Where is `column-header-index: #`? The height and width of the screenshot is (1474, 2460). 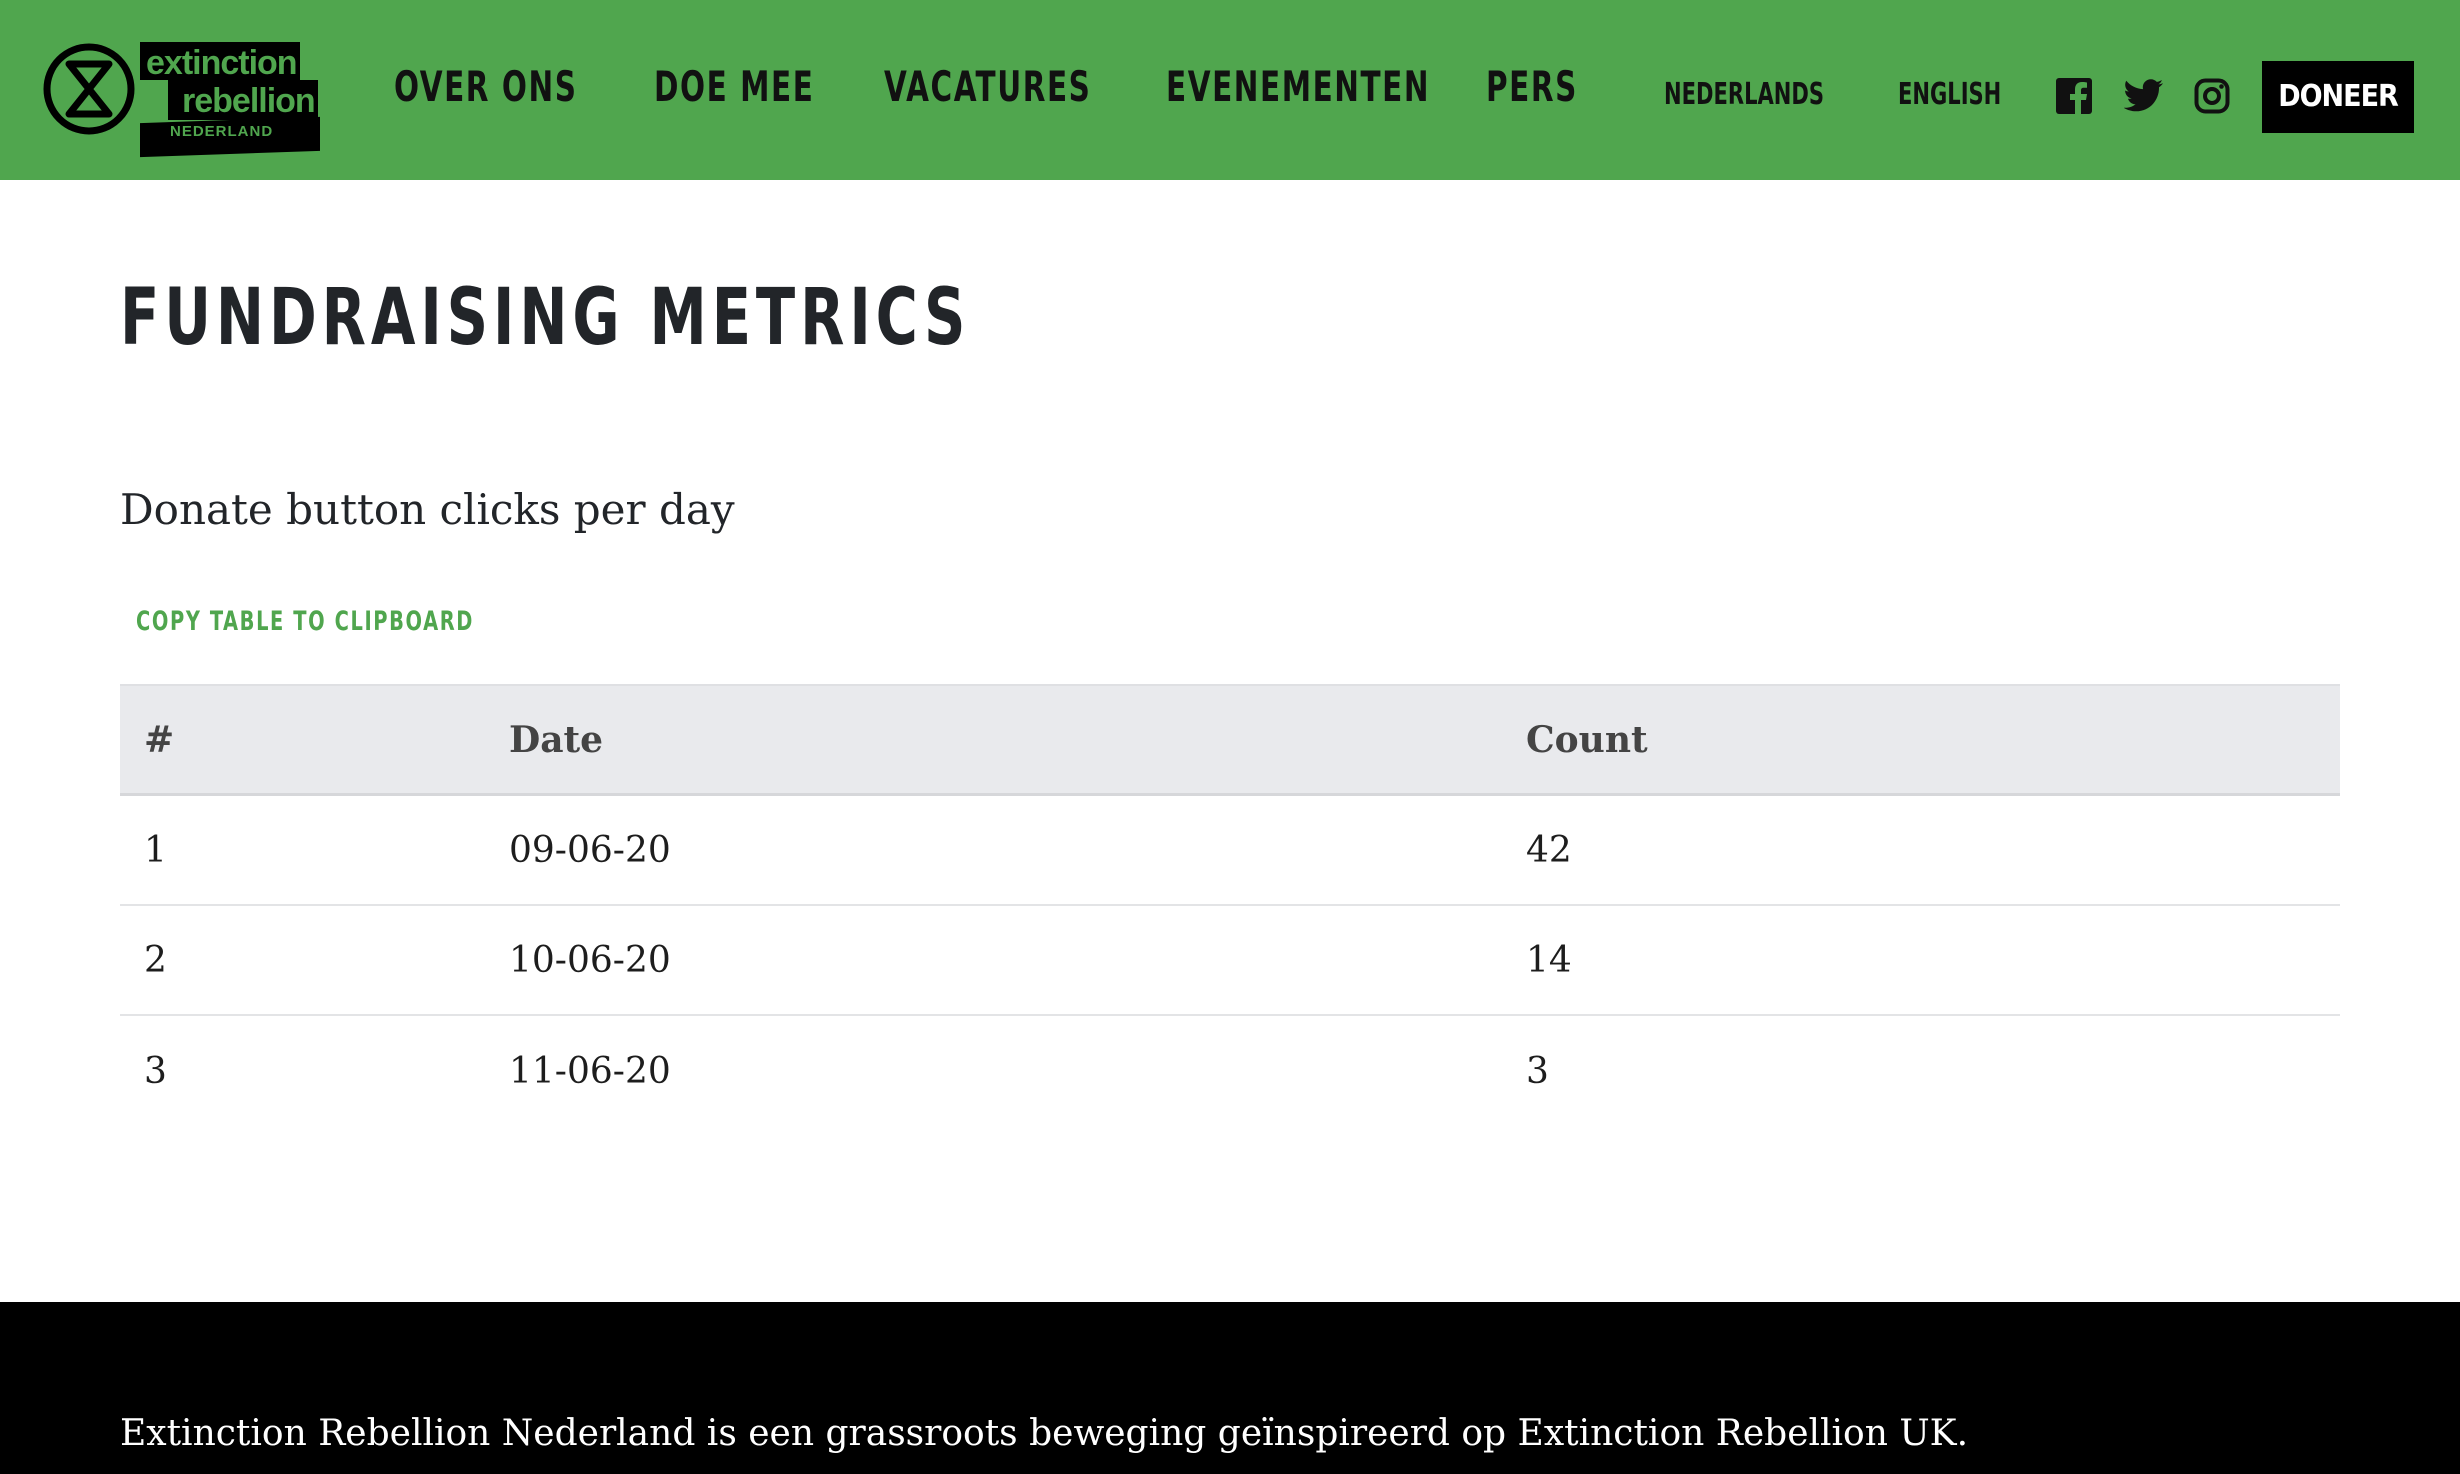 column-header-index: # is located at coordinates (159, 739).